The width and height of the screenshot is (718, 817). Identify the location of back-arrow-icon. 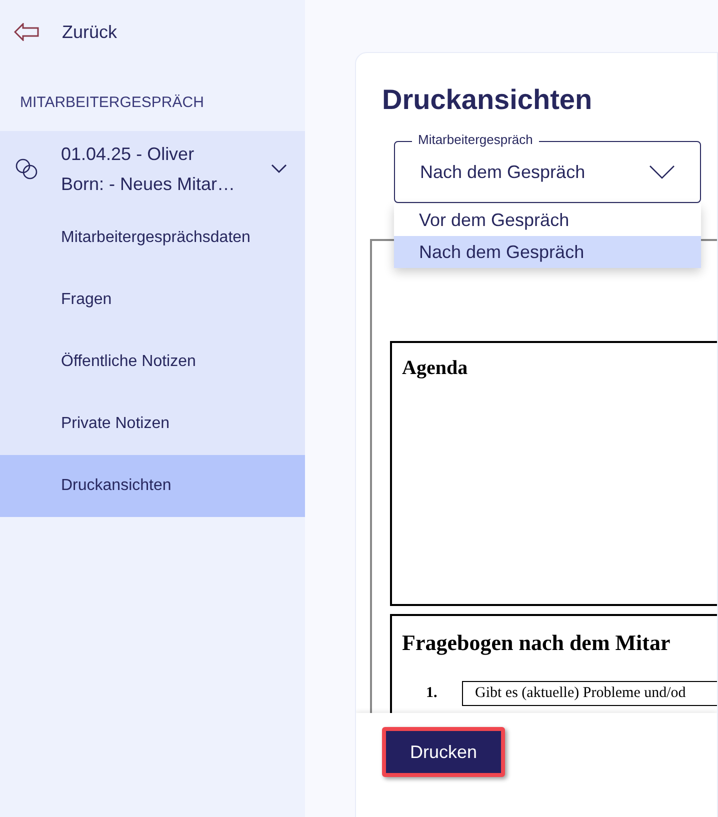
(27, 32).